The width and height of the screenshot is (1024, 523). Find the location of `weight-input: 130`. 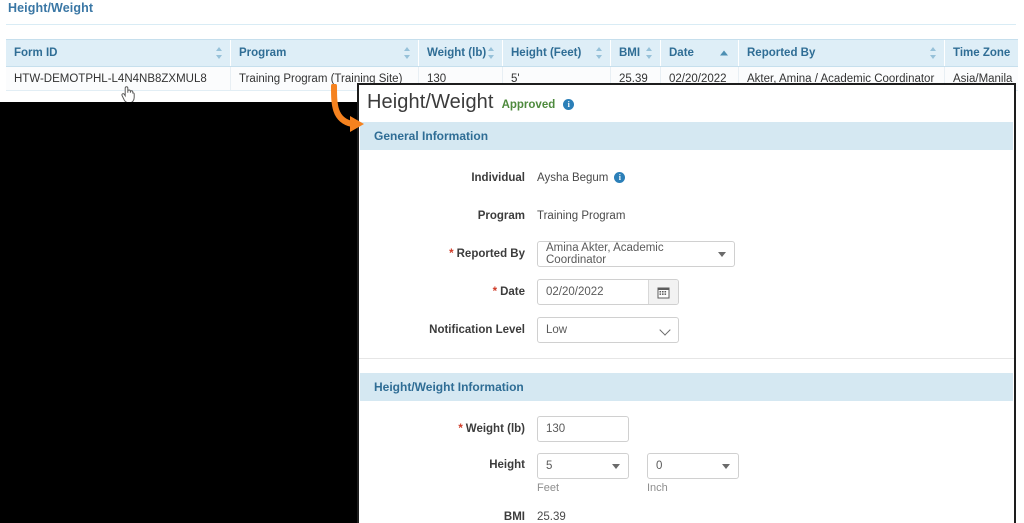

weight-input: 130 is located at coordinates (583, 429).